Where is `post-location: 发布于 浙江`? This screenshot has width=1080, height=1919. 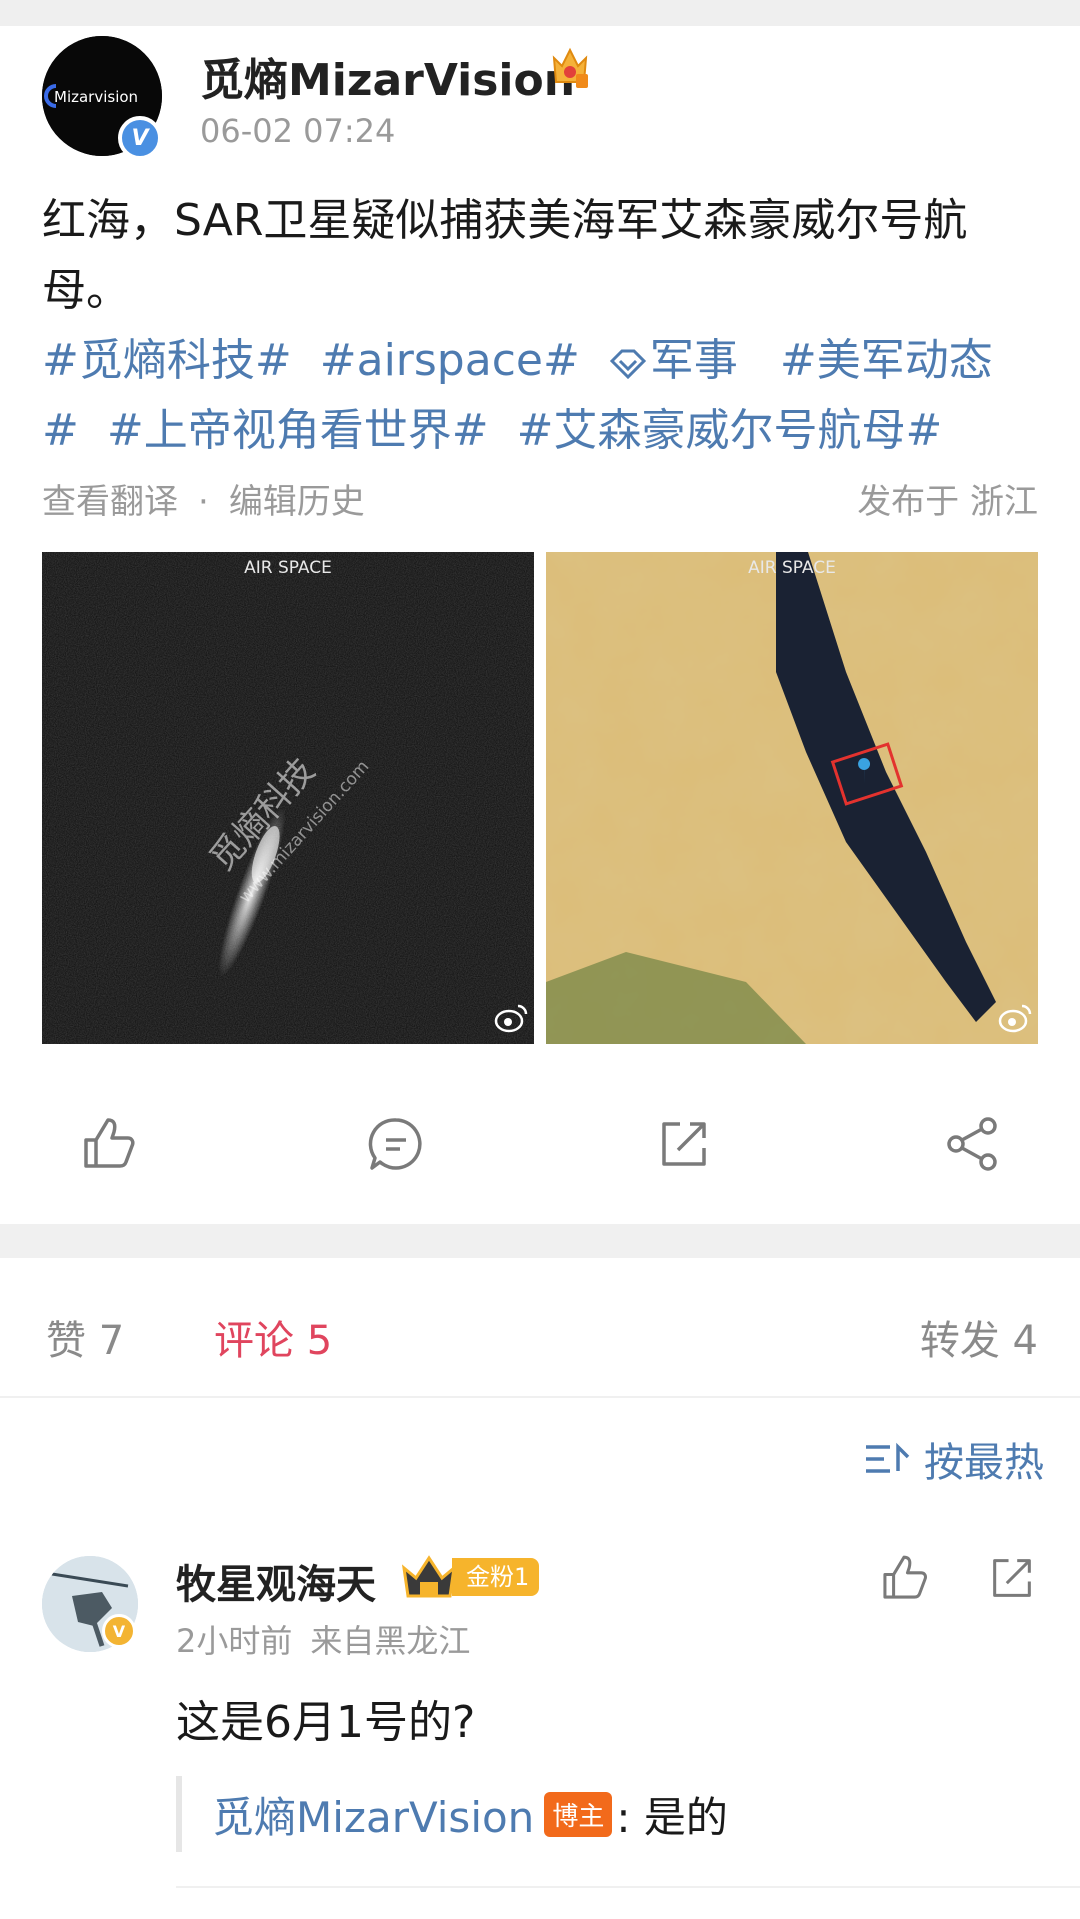
post-location: 发布于 浙江 is located at coordinates (947, 502).